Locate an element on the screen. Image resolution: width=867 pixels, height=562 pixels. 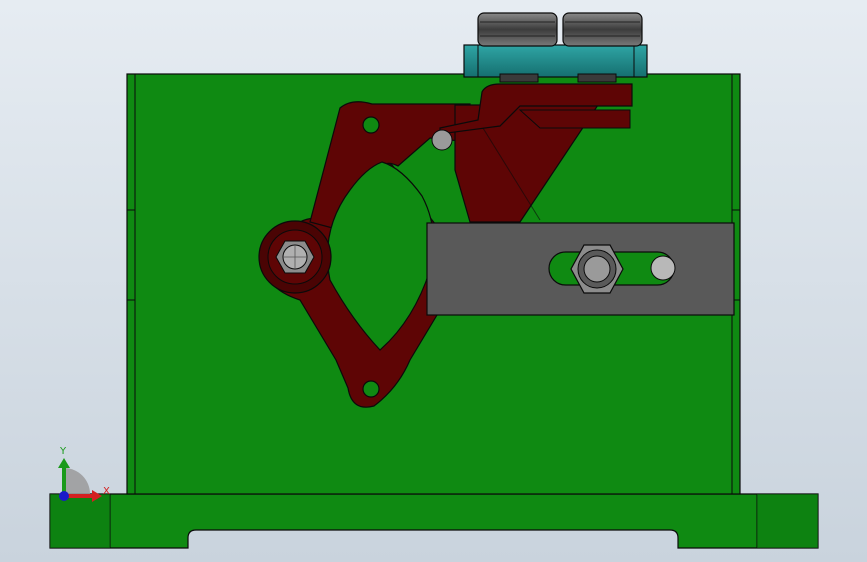
cap-screw-right is located at coordinates (602, 29).